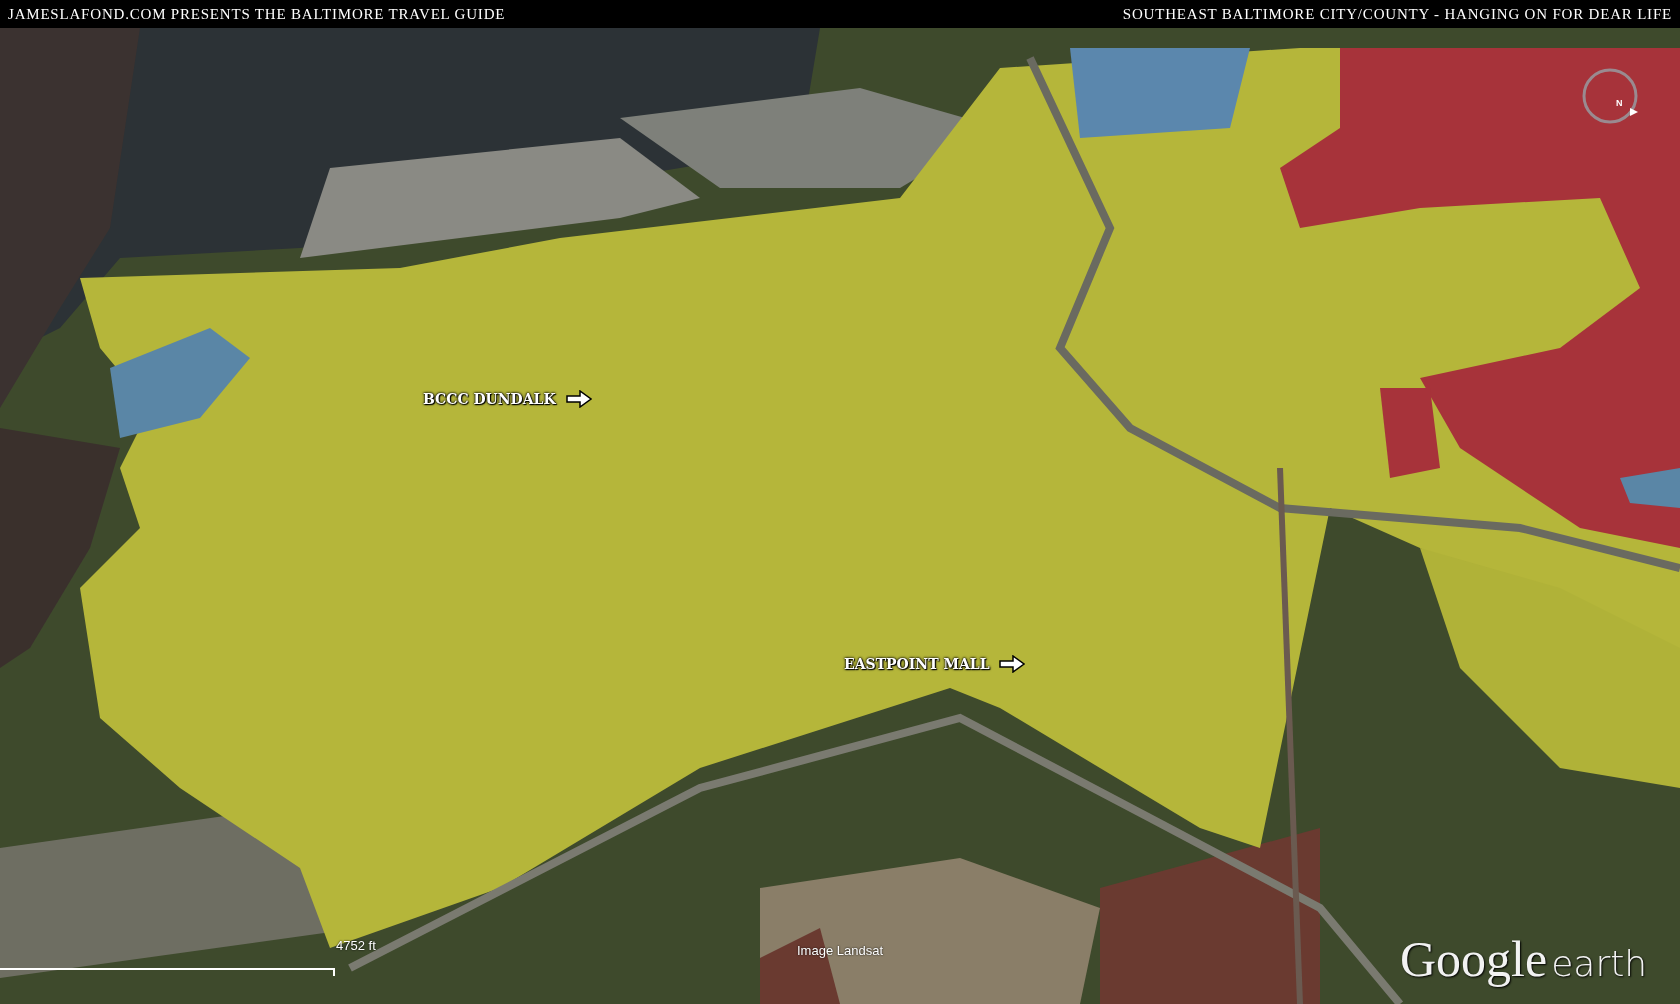  I want to click on scale-label: 4752 ft, so click(356, 945).